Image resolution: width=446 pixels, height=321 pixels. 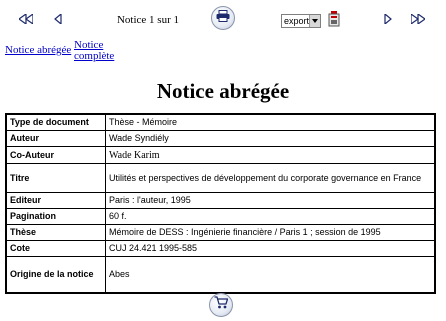 I want to click on field-value: Thèse - Mémoire, so click(x=270, y=122).